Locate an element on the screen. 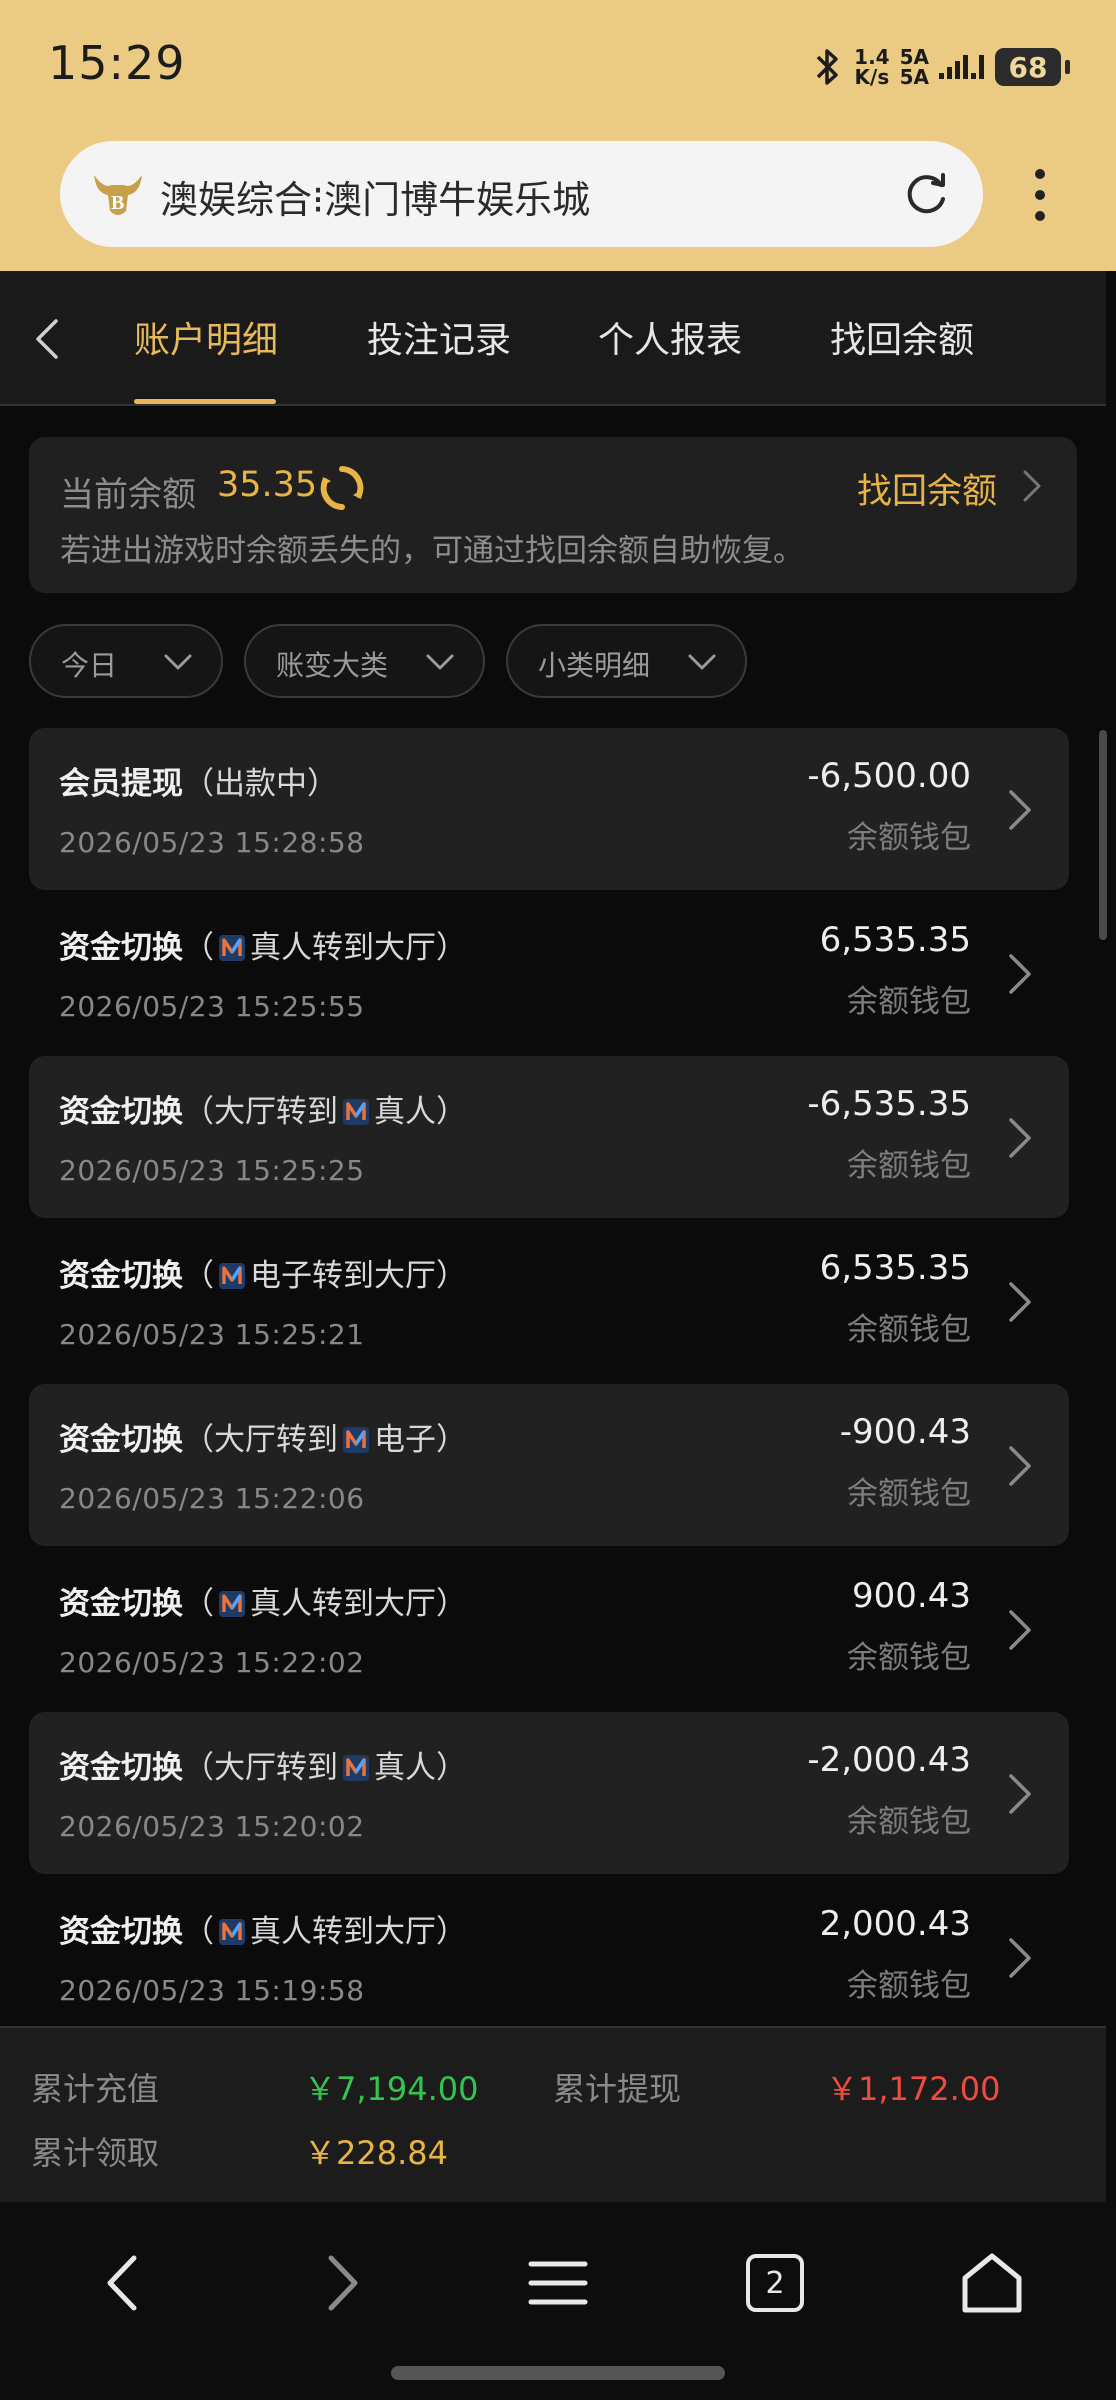 Image resolution: width=1116 pixels, height=2400 pixels. tab-personal-report: 个人报表 is located at coordinates (670, 341).